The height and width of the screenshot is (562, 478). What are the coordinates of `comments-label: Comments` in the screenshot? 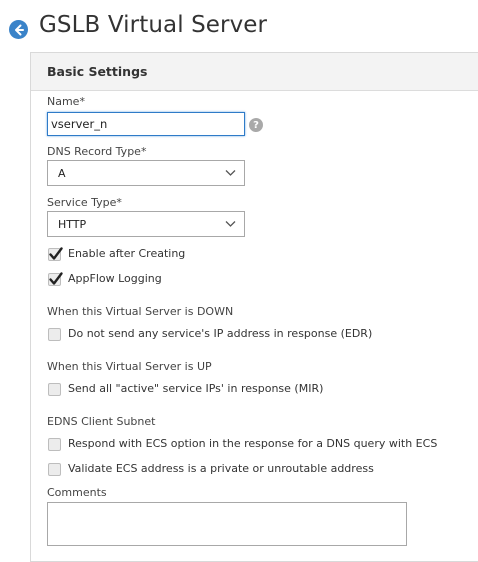 It's located at (77, 492).